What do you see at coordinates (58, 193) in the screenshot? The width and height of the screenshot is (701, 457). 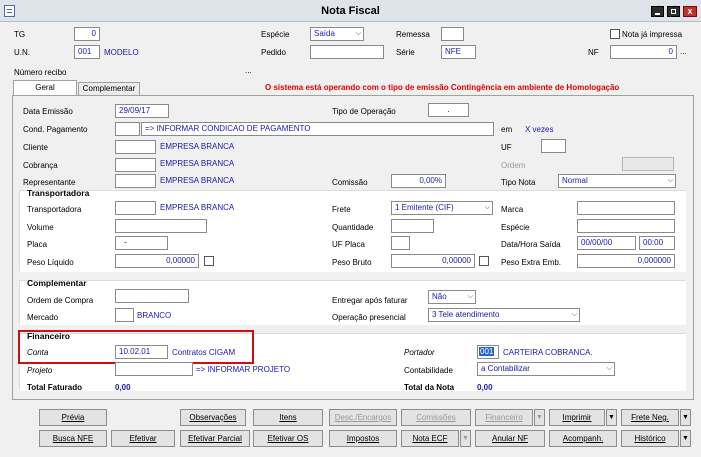 I see `transportadora-title: Transportadora` at bounding box center [58, 193].